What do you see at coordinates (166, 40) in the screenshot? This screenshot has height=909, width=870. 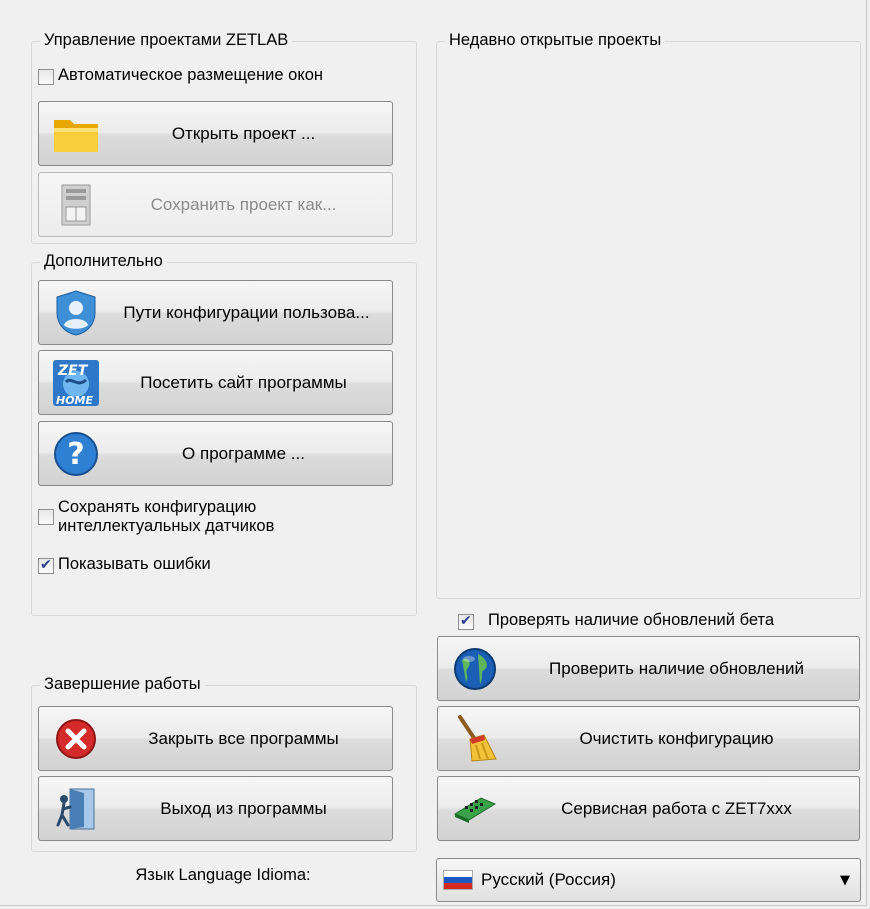 I see `project-management-title: Управление проектами ZETLAB` at bounding box center [166, 40].